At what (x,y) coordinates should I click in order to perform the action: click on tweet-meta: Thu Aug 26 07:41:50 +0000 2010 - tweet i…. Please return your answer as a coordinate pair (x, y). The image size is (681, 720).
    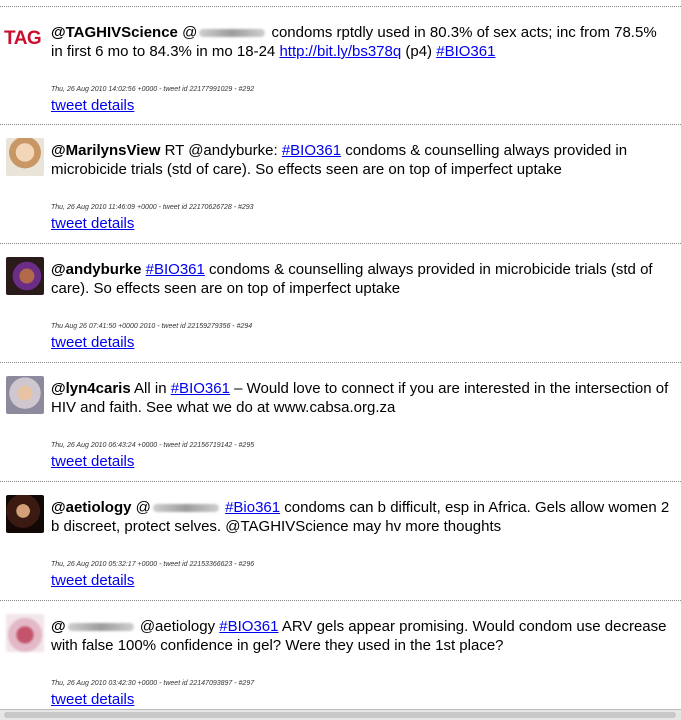
    Looking at the image, I should click on (152, 326).